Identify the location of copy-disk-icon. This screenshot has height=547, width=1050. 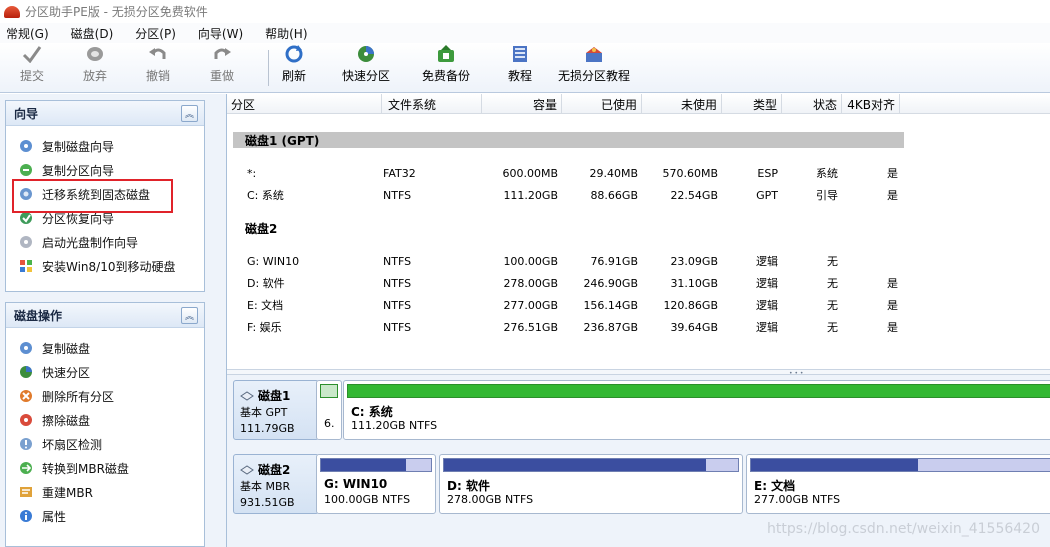
(26, 348).